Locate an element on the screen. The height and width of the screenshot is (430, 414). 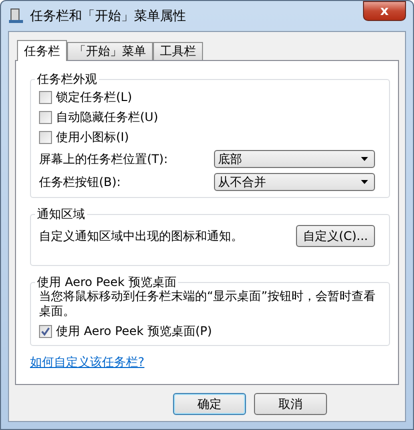
dropdown: 从不合并 is located at coordinates (294, 182).